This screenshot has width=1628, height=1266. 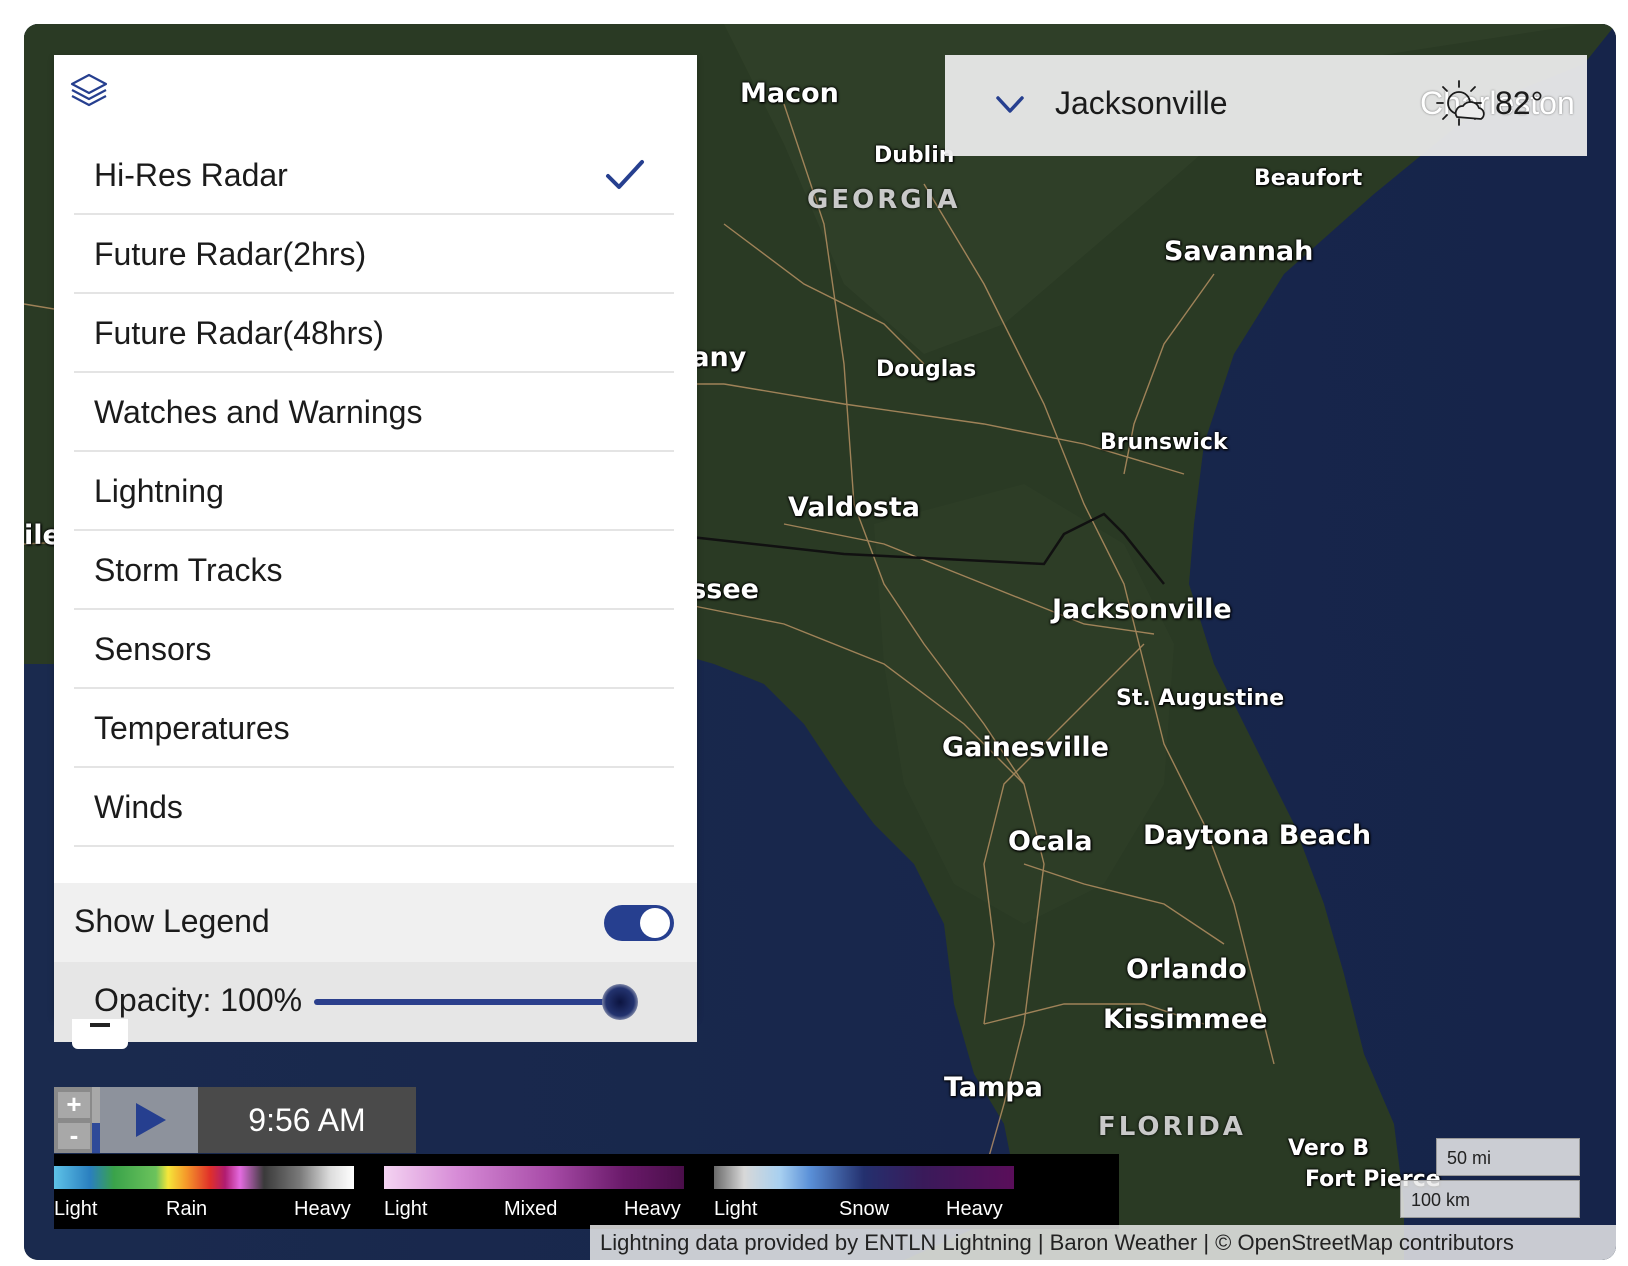 What do you see at coordinates (1025, 747) in the screenshot?
I see `city-label: Gainesville` at bounding box center [1025, 747].